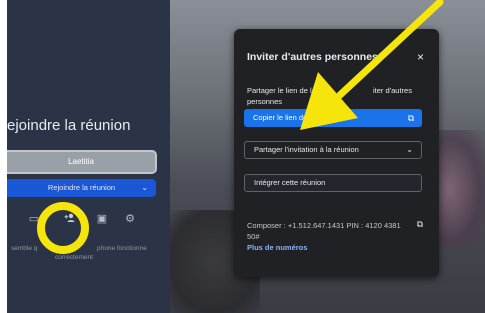 The height and width of the screenshot is (313, 485). Describe the element at coordinates (277, 247) in the screenshot. I see `more-numbers-link: Plus de numéros` at that location.